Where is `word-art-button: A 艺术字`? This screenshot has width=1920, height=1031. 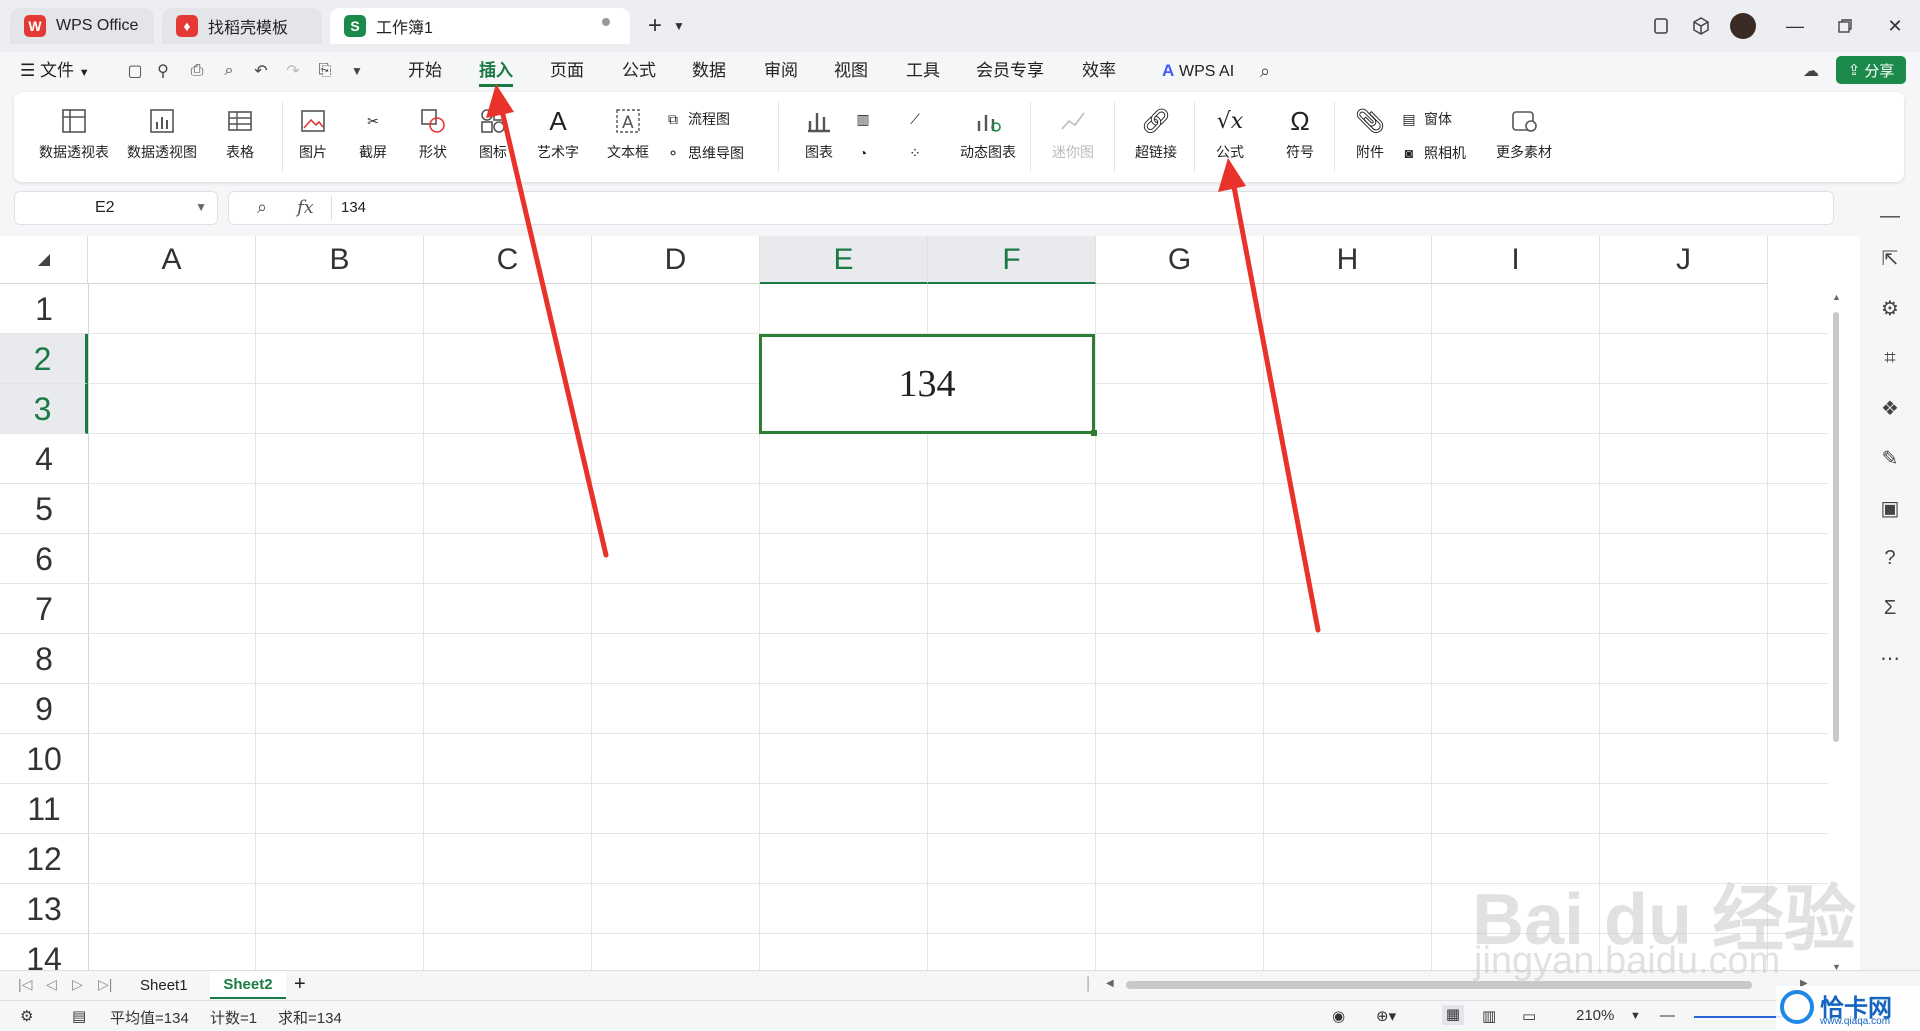 word-art-button: A 艺术字 is located at coordinates (558, 134).